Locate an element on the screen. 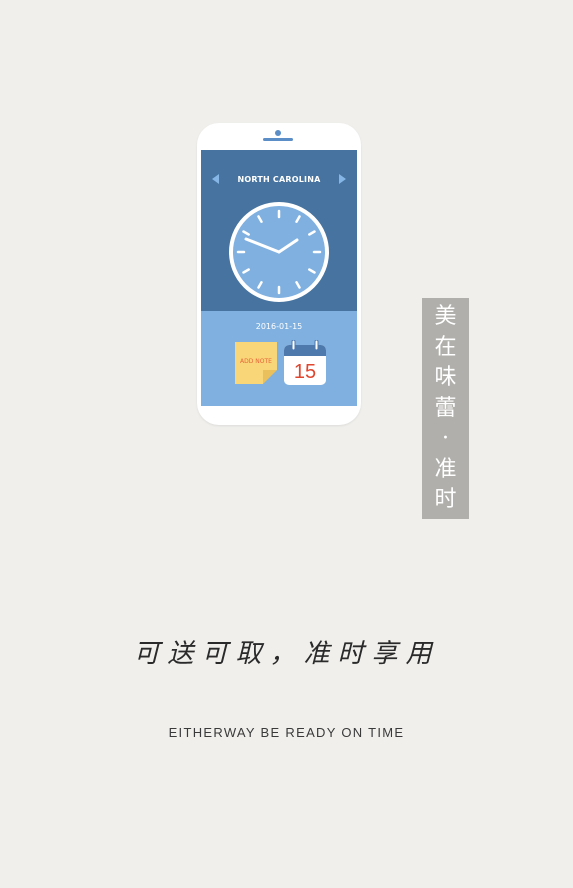  note-icon: ADD NOTE is located at coordinates (256, 363).